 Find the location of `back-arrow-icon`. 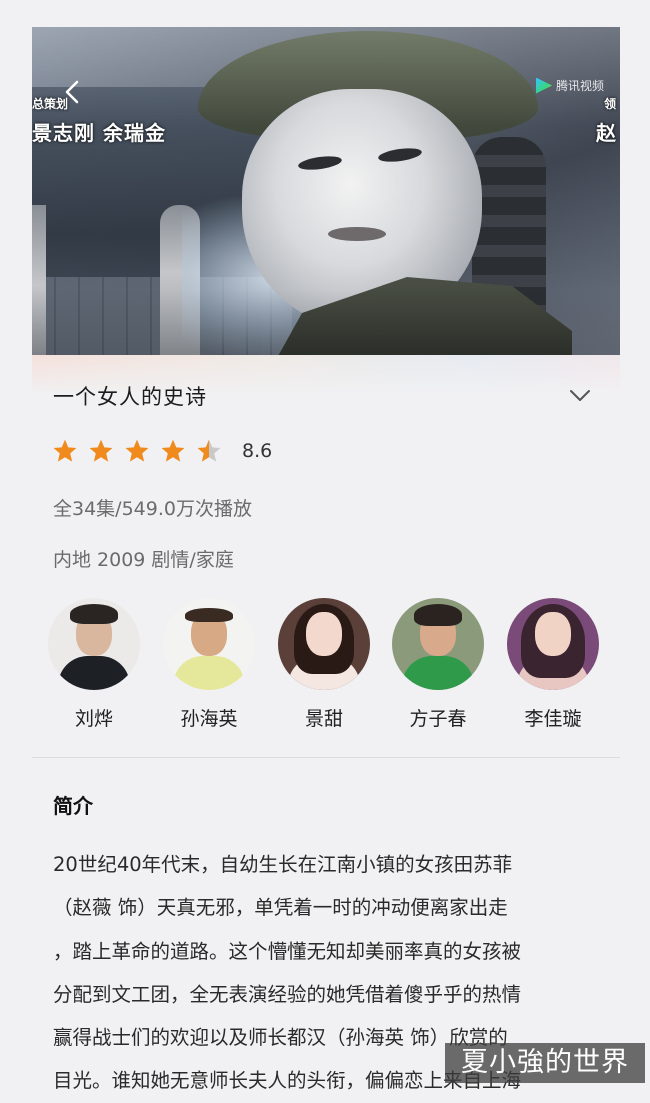

back-arrow-icon is located at coordinates (72, 92).